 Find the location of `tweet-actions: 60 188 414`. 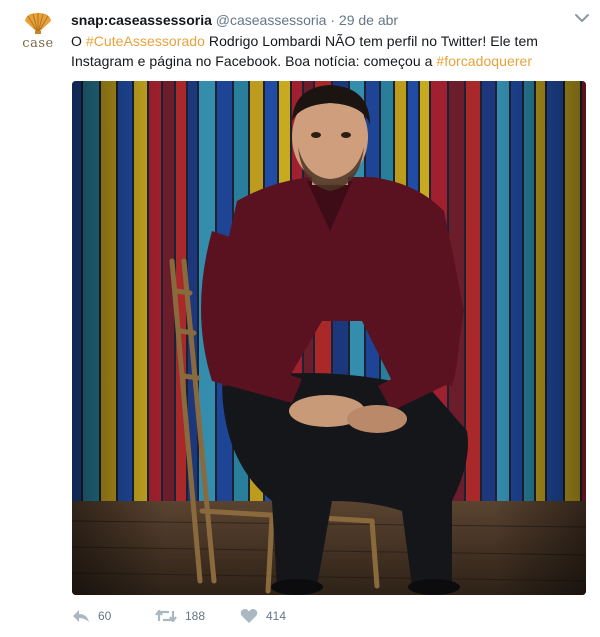

tweet-actions: 60 188 414 is located at coordinates (232, 616).